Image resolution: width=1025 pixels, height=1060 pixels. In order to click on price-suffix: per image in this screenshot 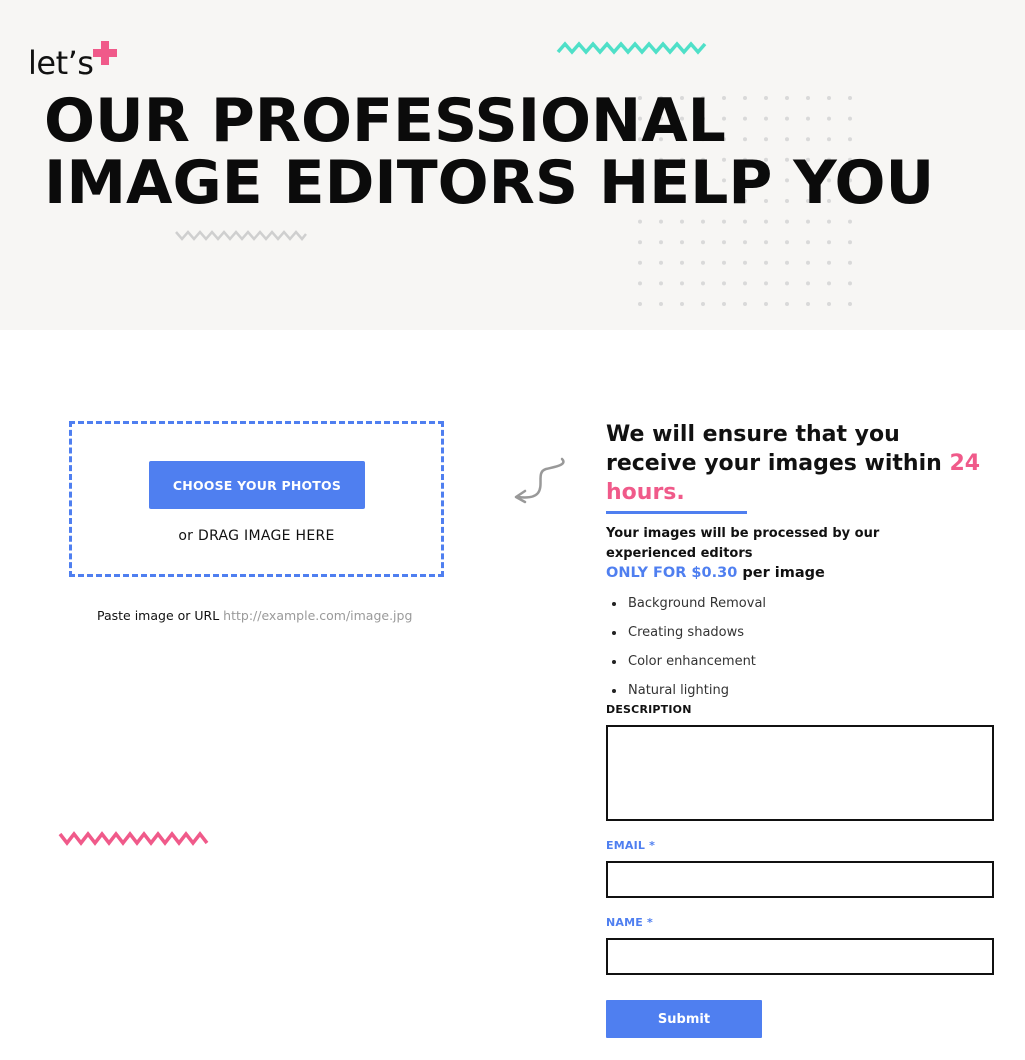, I will do `click(781, 573)`.